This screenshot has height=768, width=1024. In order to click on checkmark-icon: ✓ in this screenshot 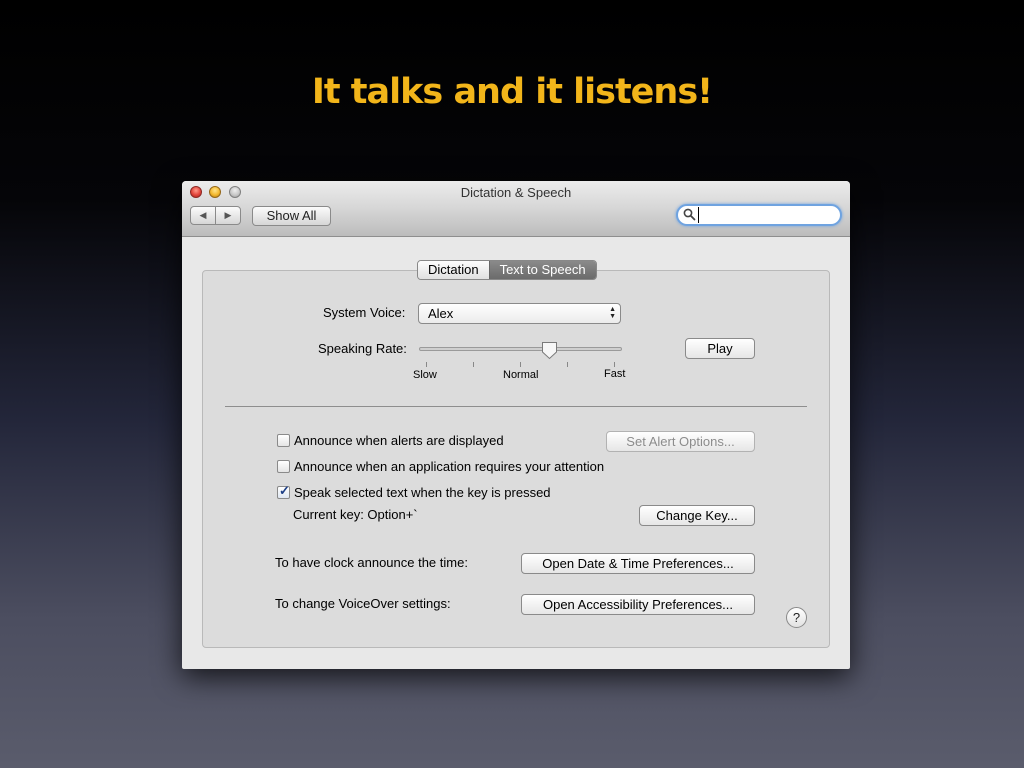, I will do `click(284, 490)`.